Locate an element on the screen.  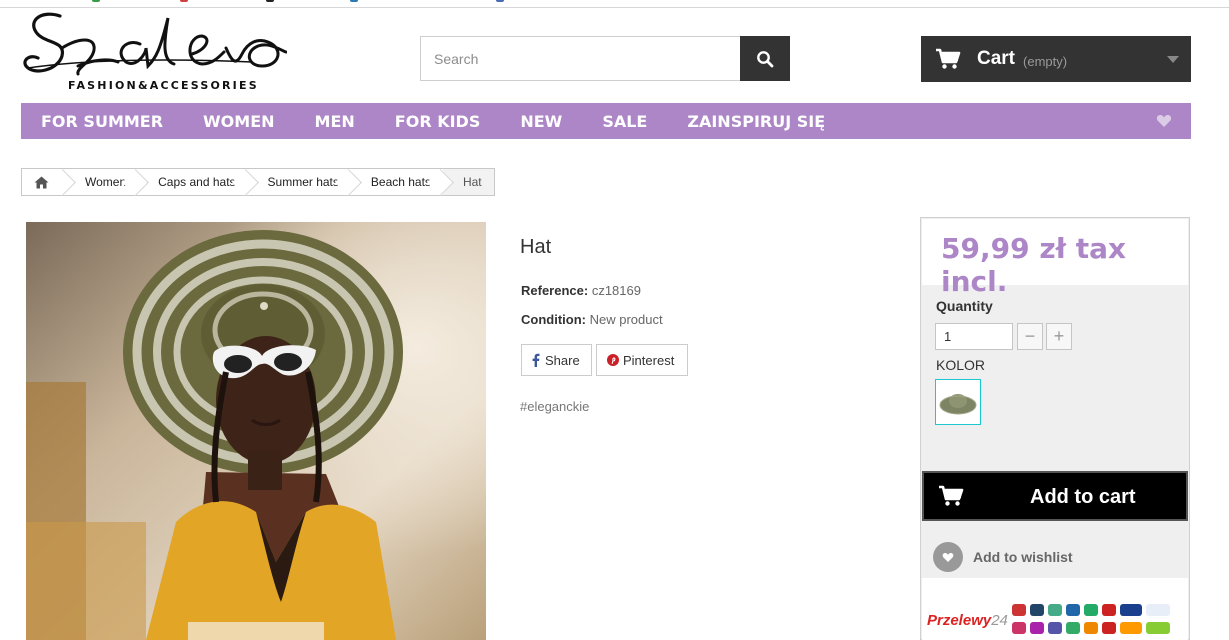
nav-item-men: MEN is located at coordinates (335, 121).